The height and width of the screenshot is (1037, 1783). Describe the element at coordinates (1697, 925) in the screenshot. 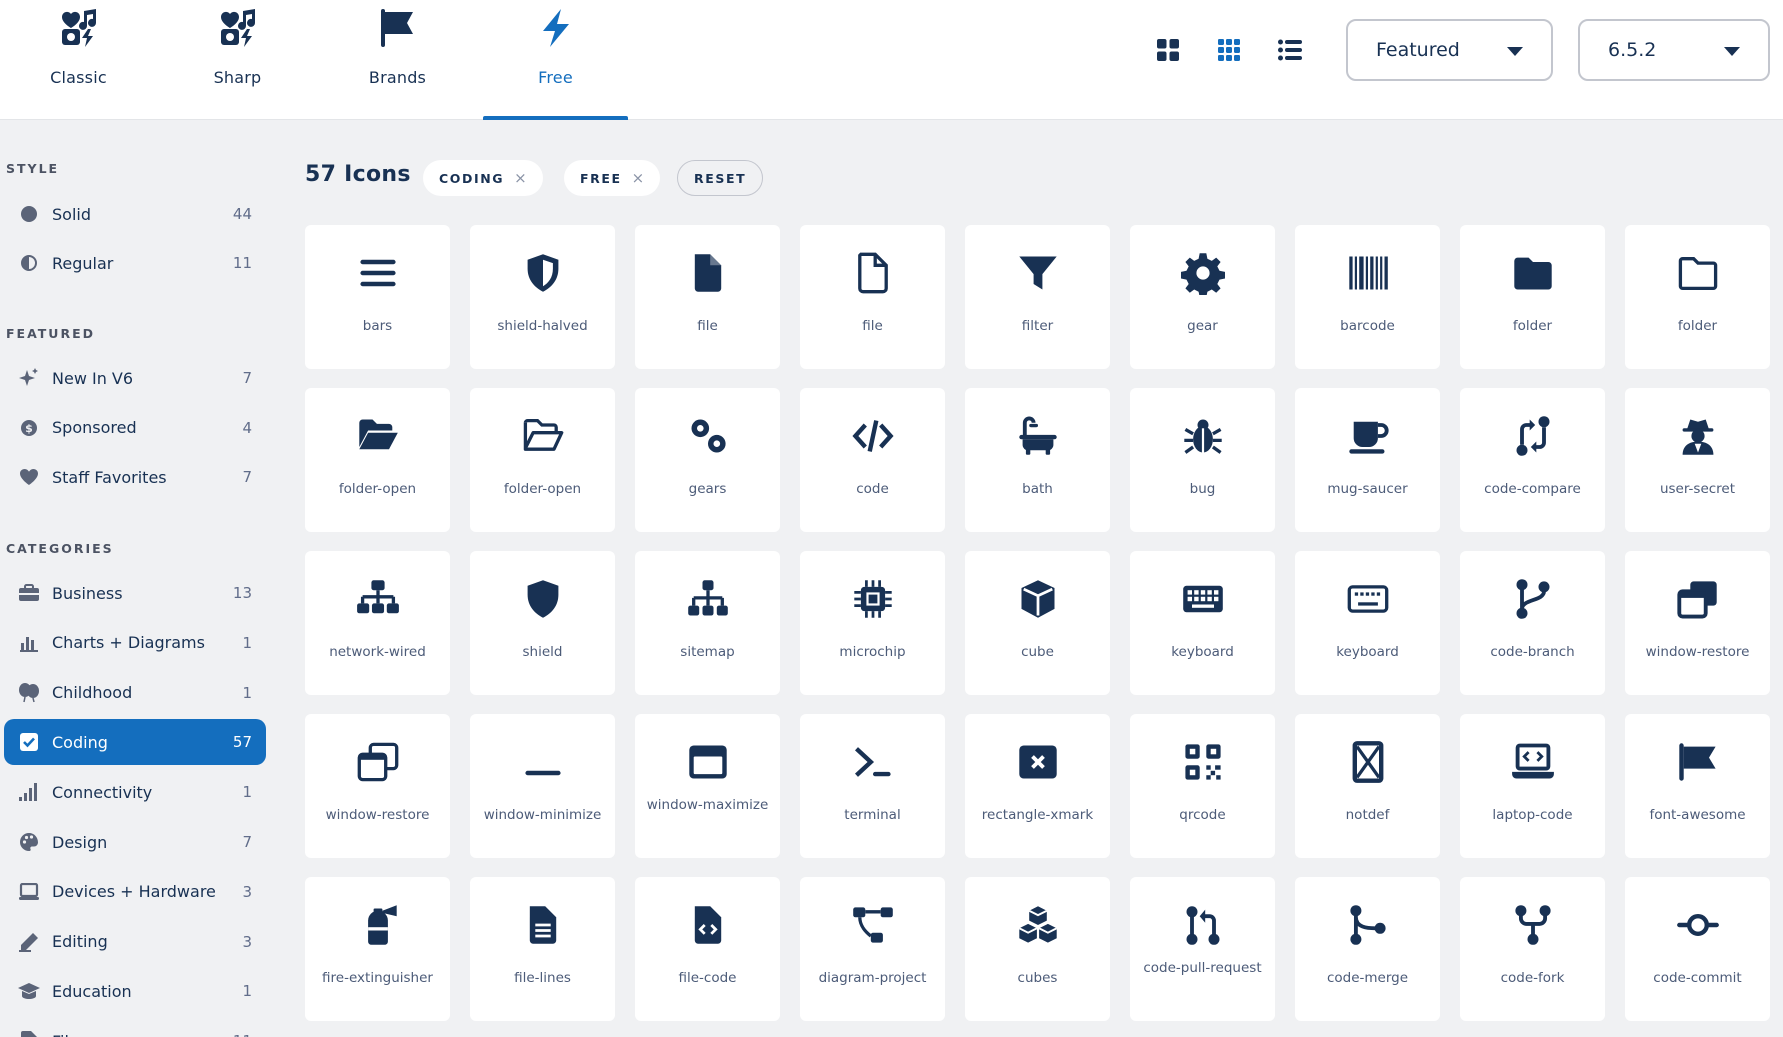

I see `code-commit-icon` at that location.